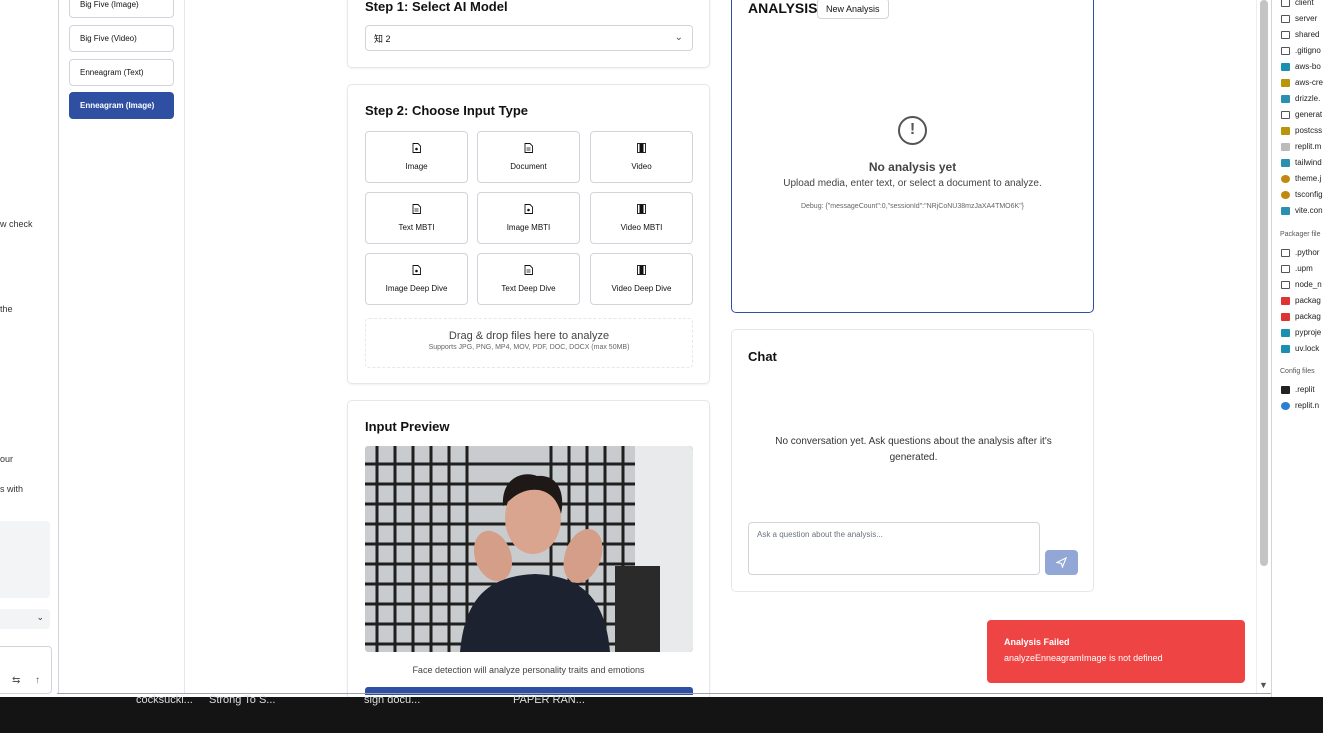  What do you see at coordinates (1061, 562) in the screenshot?
I see `send-button` at bounding box center [1061, 562].